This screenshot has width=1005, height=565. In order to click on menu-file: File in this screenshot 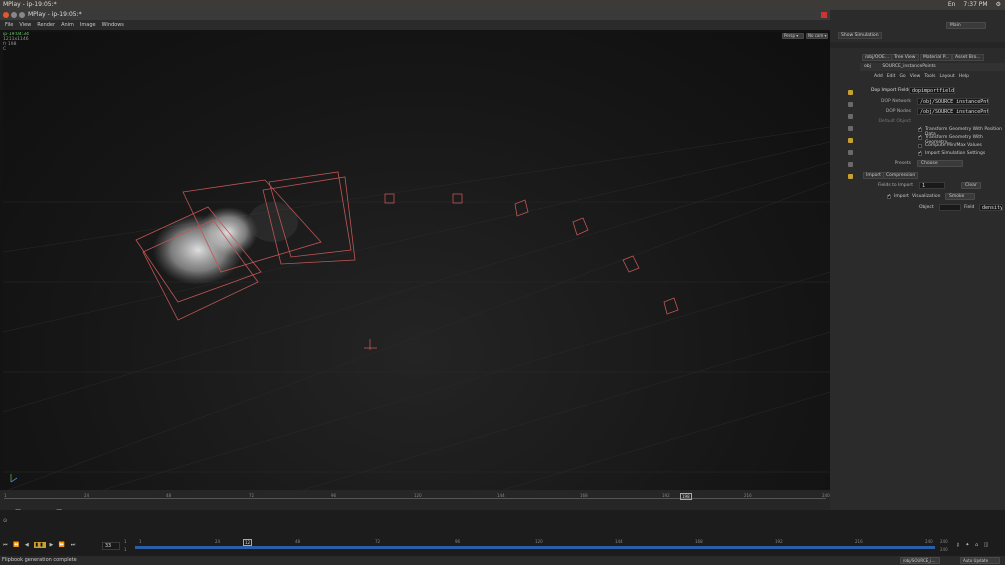, I will do `click(9, 25)`.